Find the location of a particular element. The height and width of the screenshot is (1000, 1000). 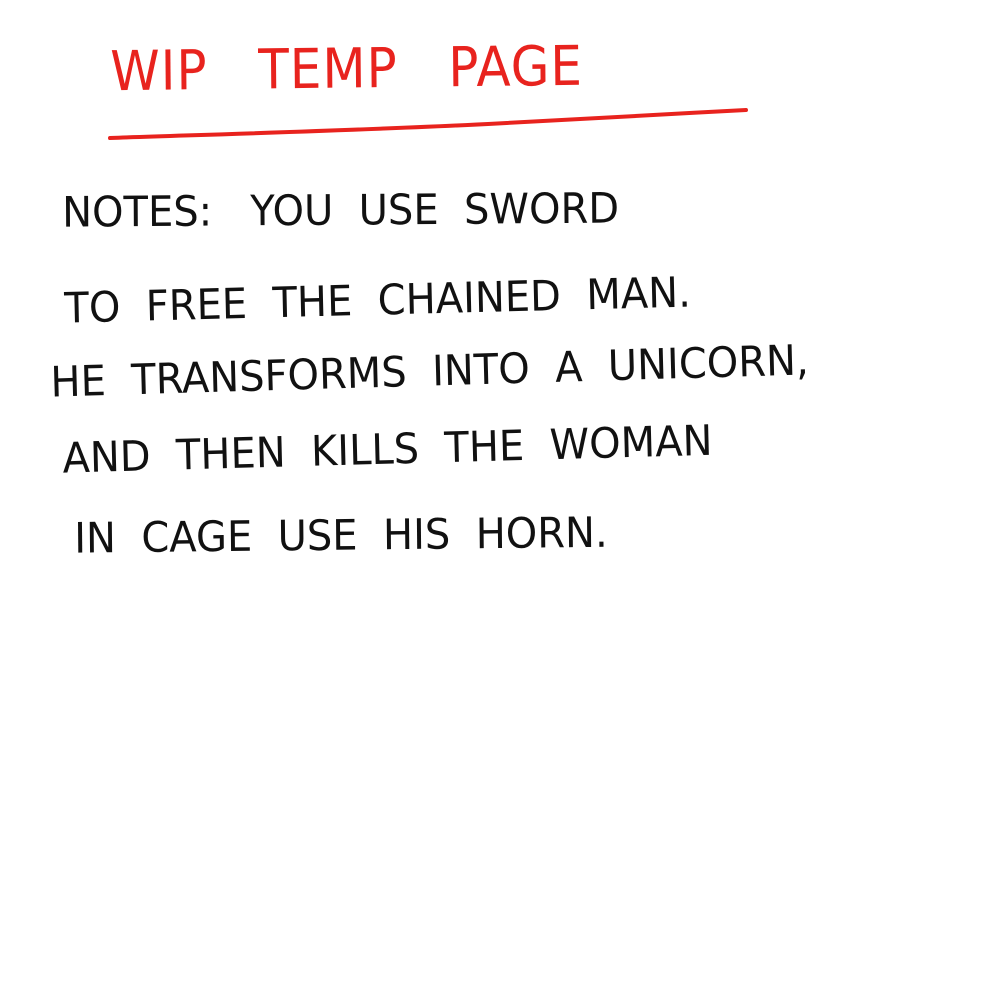

notes-line-3: HE TRANSFORMS INTO A UNICORN, is located at coordinates (429, 372).